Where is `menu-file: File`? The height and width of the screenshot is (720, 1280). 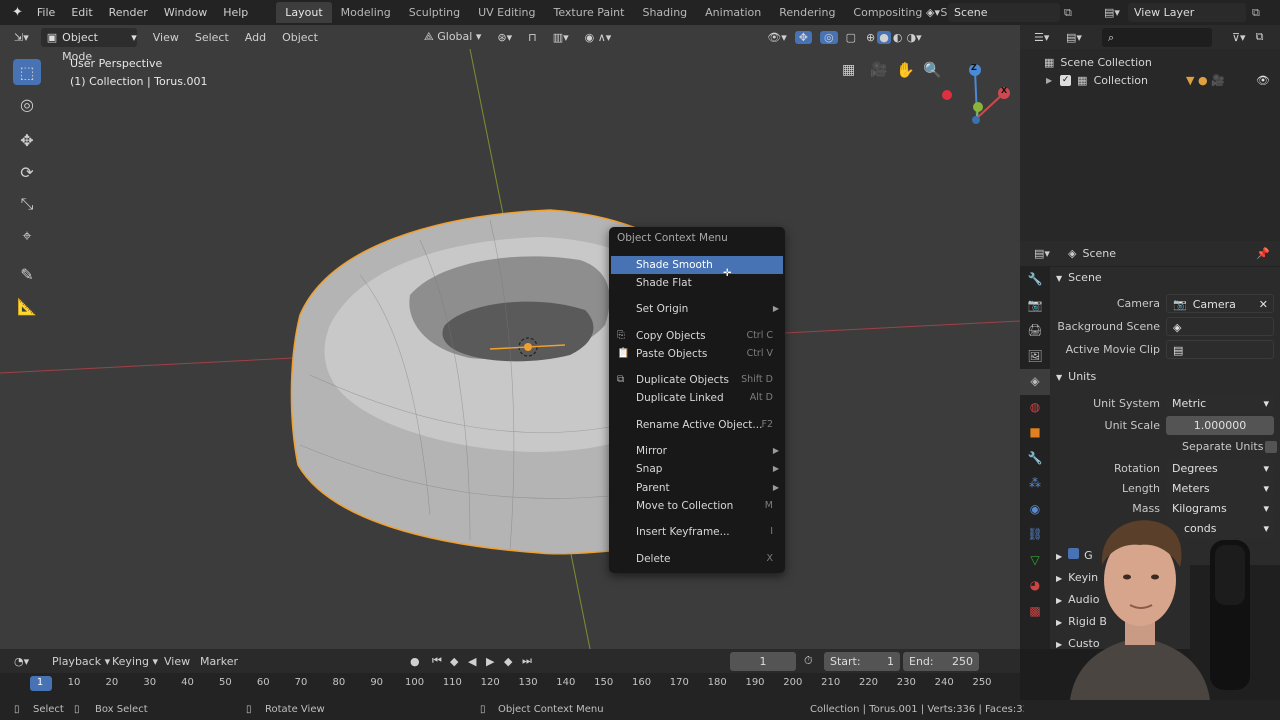 menu-file: File is located at coordinates (46, 12).